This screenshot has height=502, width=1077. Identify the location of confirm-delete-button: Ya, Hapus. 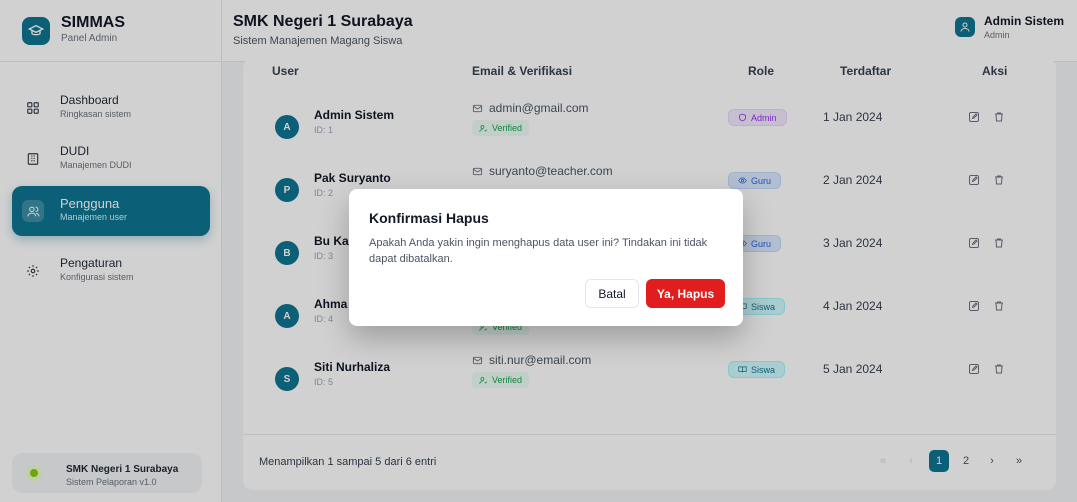
(685, 293).